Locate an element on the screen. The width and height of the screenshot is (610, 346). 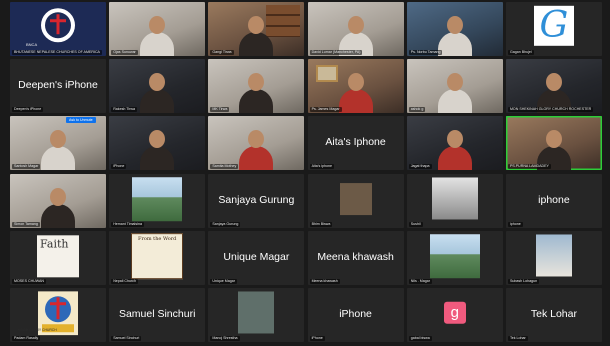
participant-tile: Ps. James Magar is located at coordinates (355, 86).